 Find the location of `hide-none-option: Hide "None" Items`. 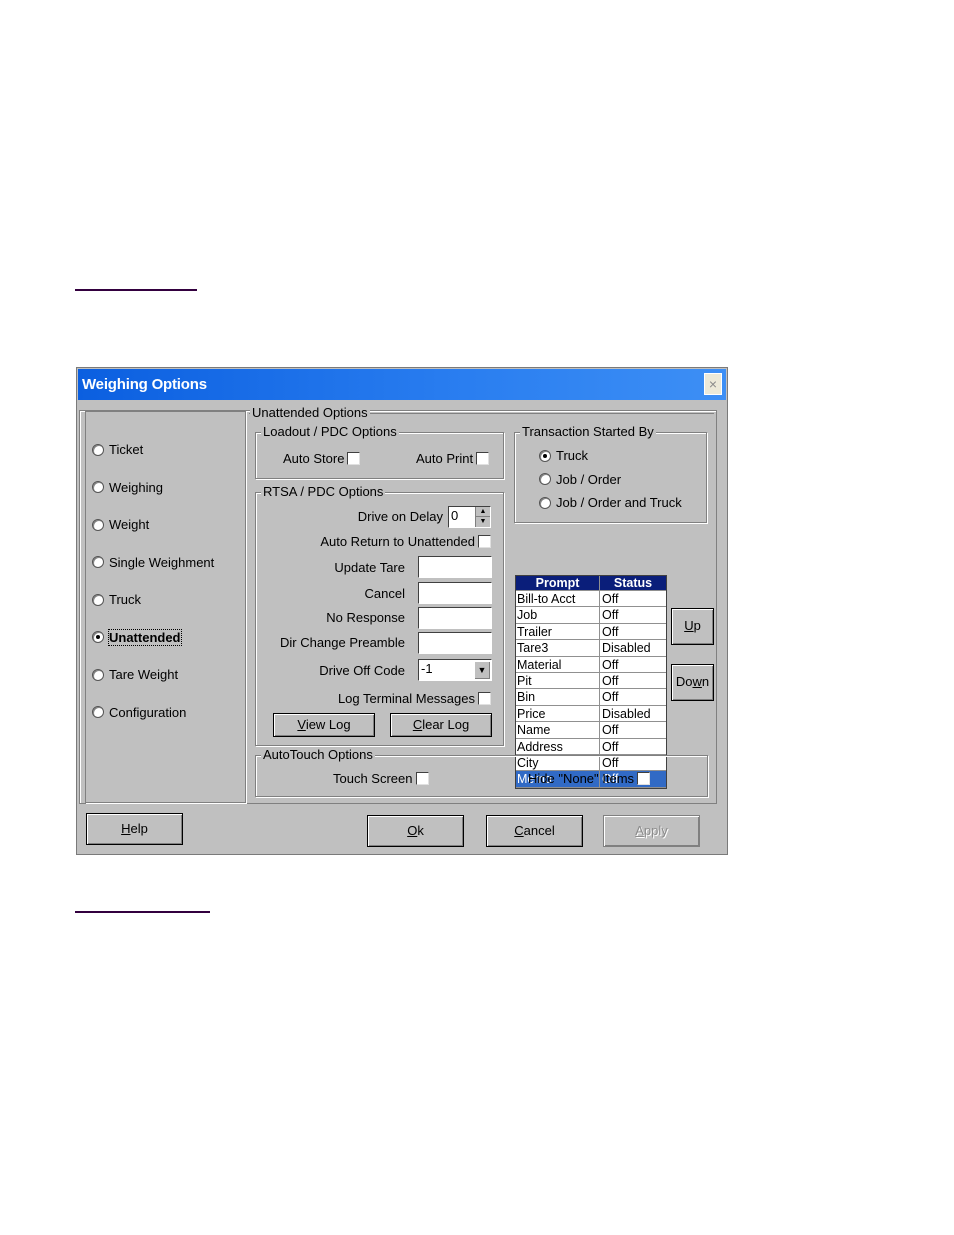

hide-none-option: Hide "None" Items is located at coordinates (589, 778).